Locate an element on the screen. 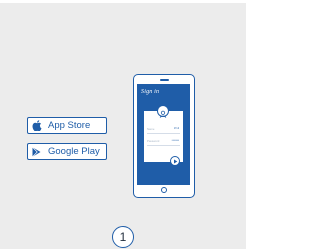  play-arrow-icon is located at coordinates (175, 161).